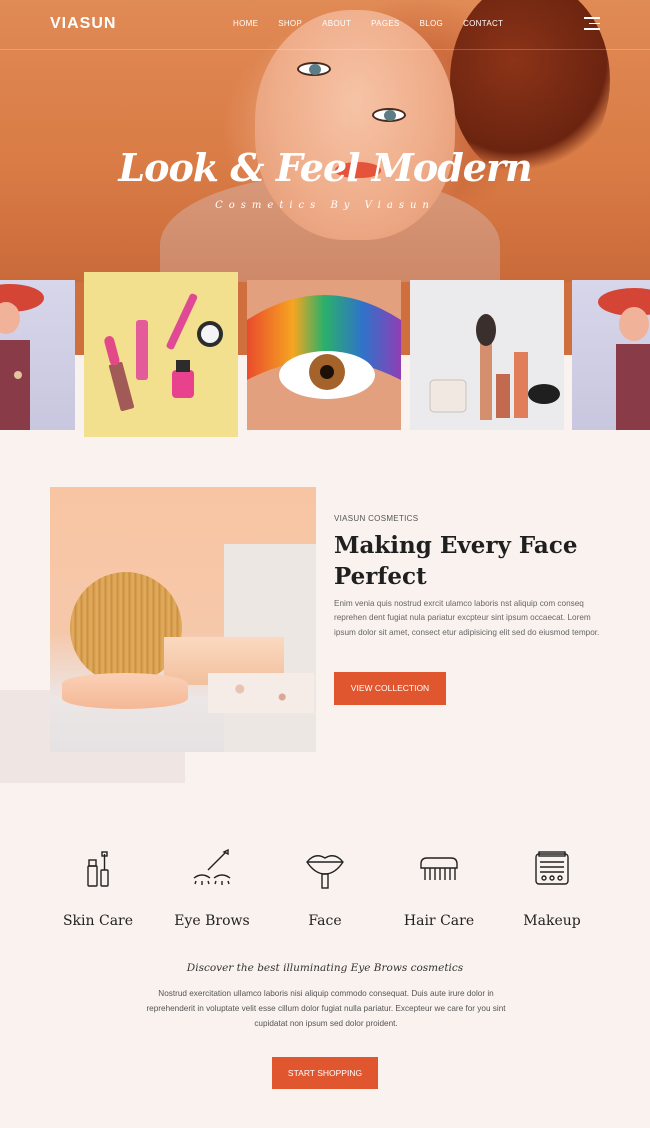 The width and height of the screenshot is (650, 1128). What do you see at coordinates (389, 115) in the screenshot?
I see `hero-eye-right` at bounding box center [389, 115].